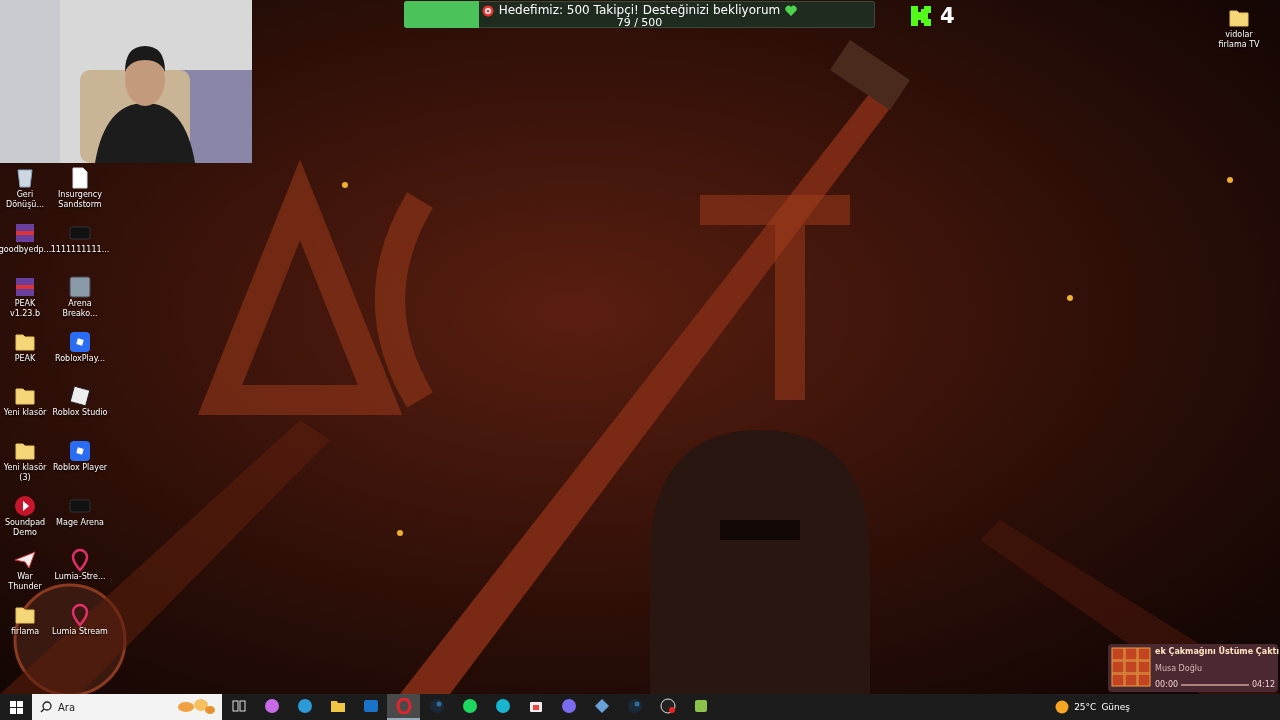 Image resolution: width=1280 pixels, height=720 pixels. What do you see at coordinates (667, 706) in the screenshot?
I see `record-icon` at bounding box center [667, 706].